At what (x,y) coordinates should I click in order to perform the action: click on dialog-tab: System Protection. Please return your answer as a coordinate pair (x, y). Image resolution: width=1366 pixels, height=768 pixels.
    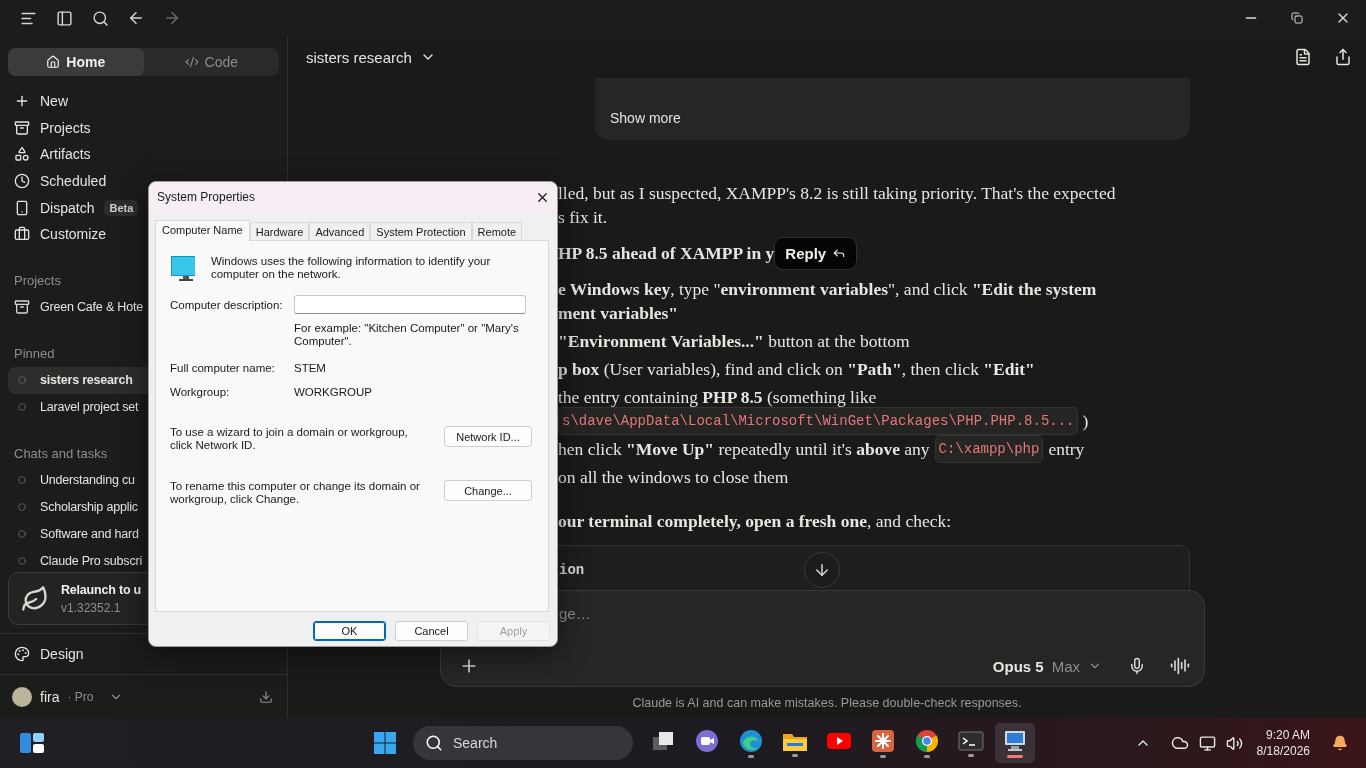
    Looking at the image, I should click on (421, 231).